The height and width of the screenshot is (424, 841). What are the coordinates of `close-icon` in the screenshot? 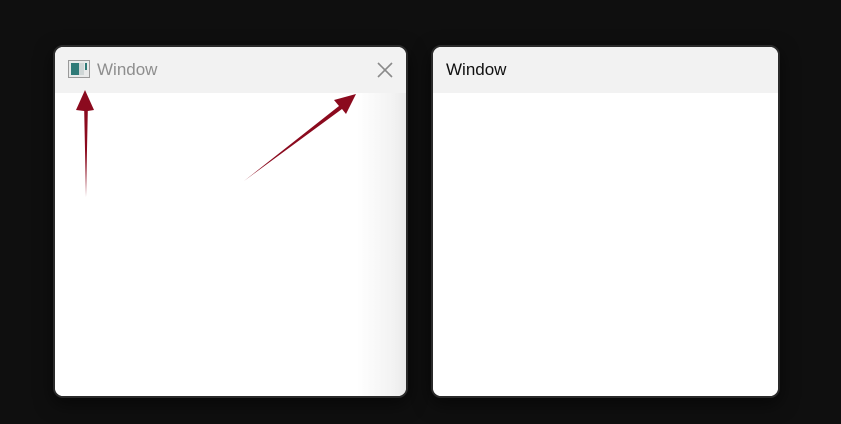 It's located at (385, 70).